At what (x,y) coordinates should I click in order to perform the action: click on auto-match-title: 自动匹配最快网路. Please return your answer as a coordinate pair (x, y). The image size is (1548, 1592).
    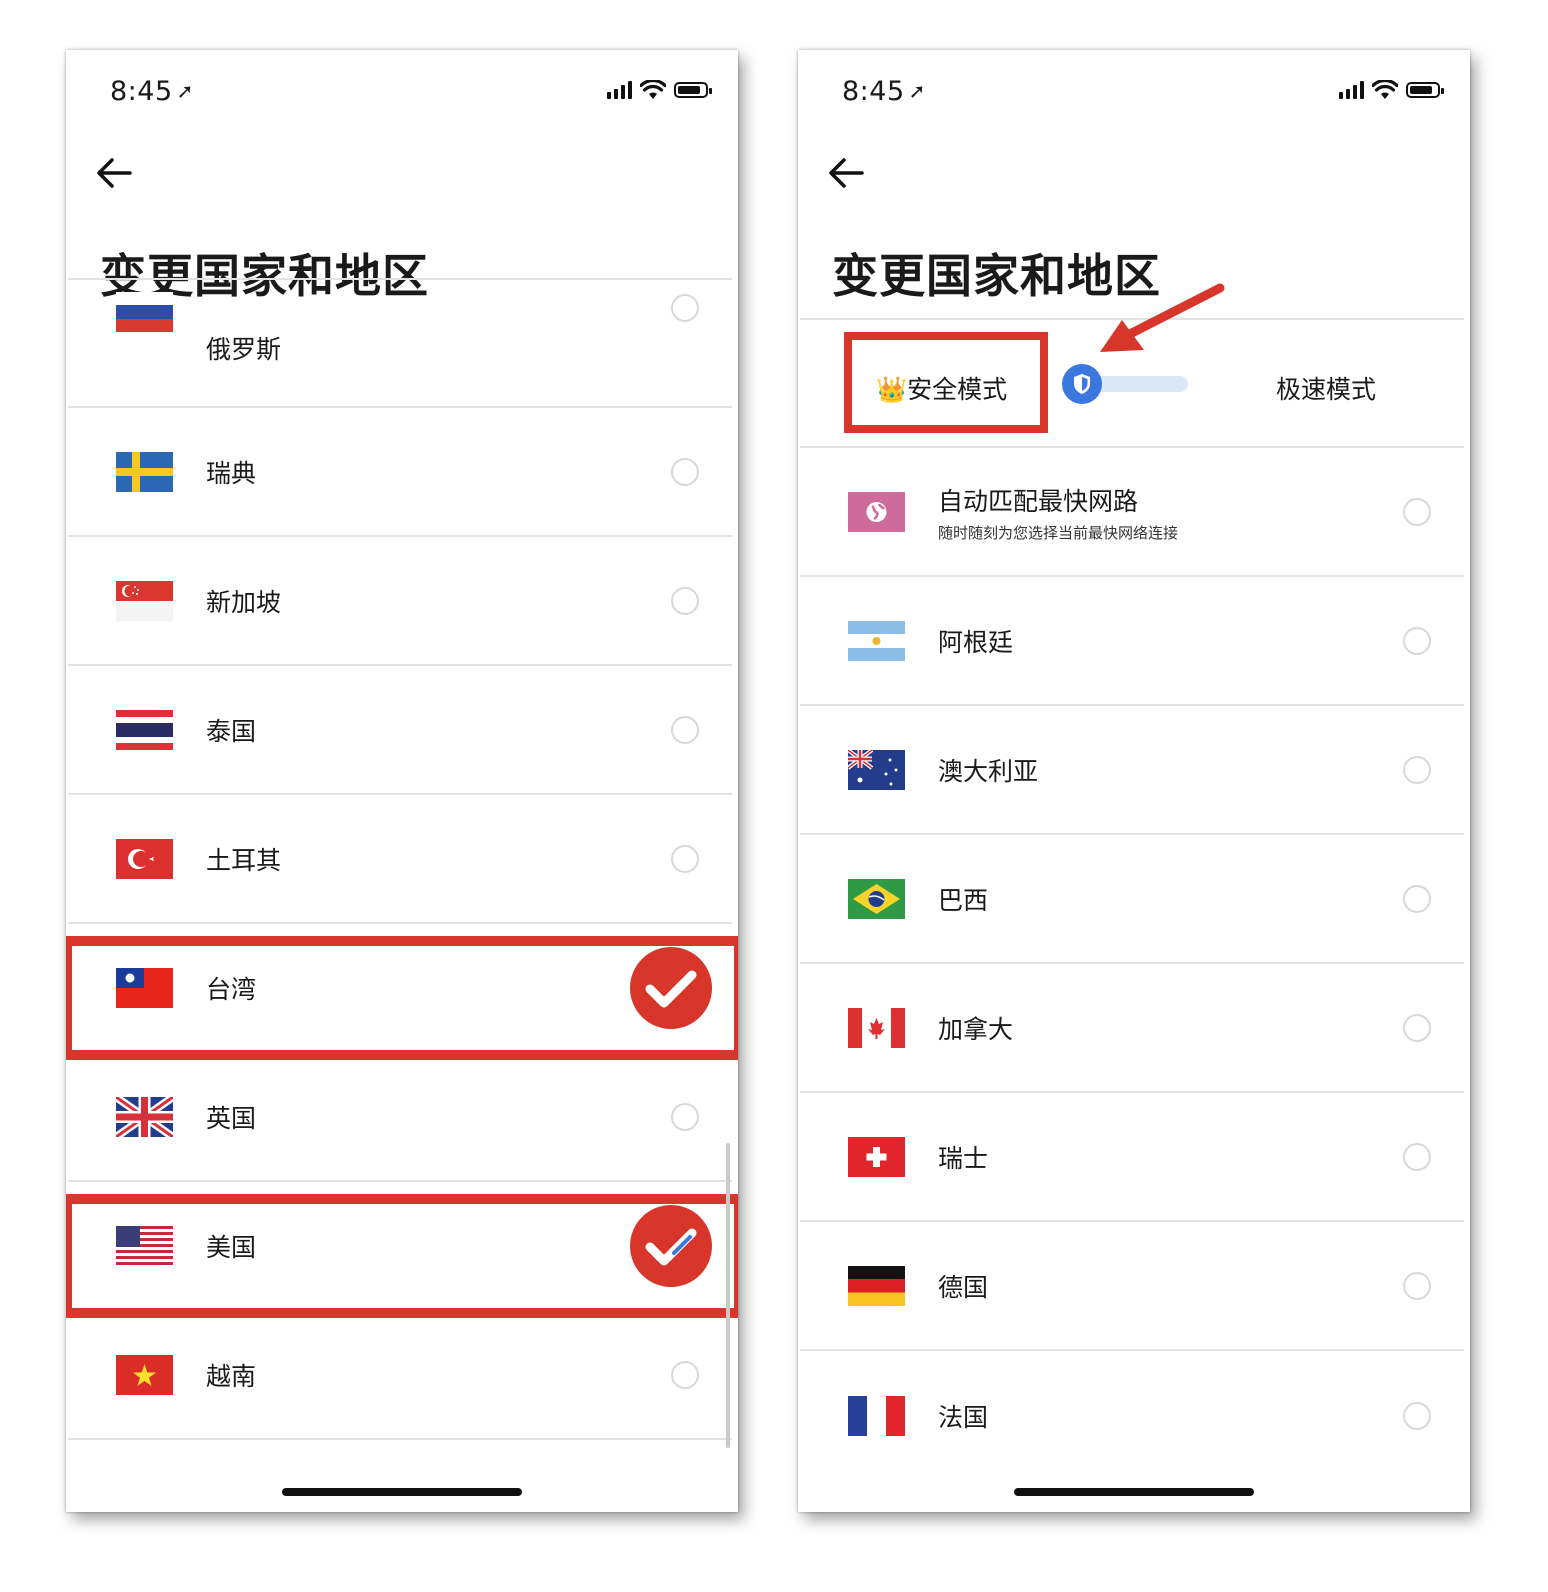
    Looking at the image, I should click on (1038, 501).